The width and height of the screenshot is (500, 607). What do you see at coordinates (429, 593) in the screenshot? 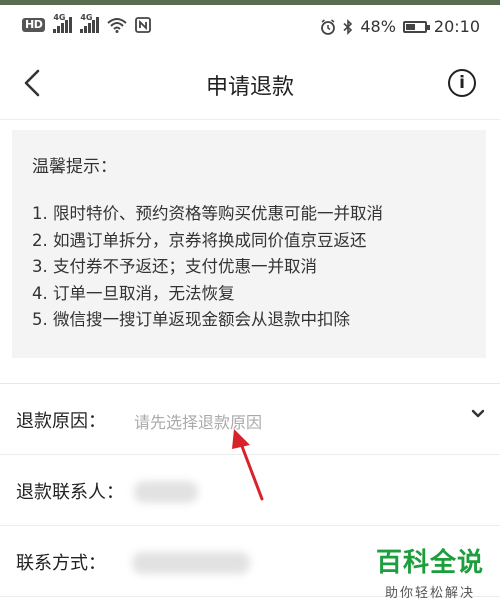
I see `watermark-subtitle: 助你轻松解决` at bounding box center [429, 593].